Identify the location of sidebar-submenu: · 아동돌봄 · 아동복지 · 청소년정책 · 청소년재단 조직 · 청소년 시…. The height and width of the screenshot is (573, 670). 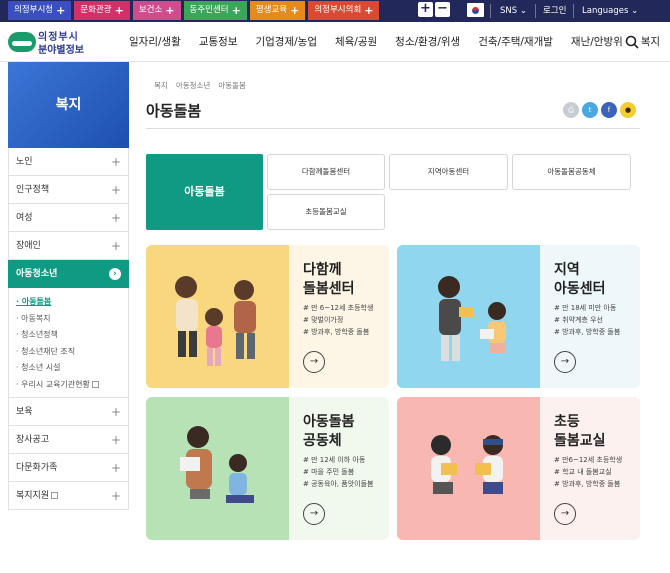
(68, 343).